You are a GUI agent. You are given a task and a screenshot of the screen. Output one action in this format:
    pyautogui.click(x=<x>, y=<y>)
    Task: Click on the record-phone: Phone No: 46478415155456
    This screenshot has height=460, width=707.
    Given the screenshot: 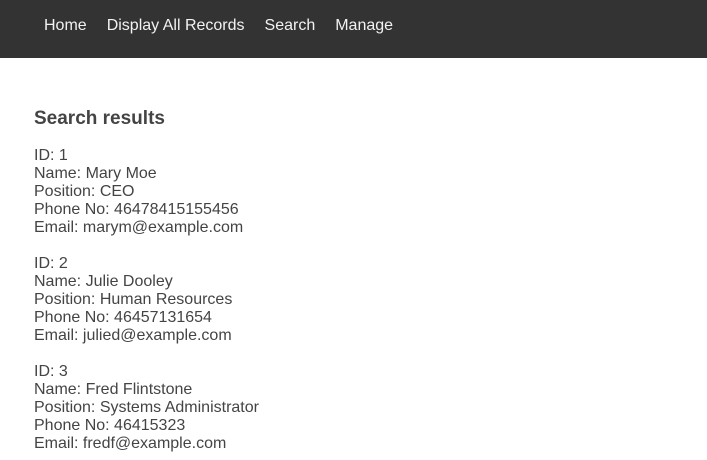 What is the action you would take?
    pyautogui.click(x=136, y=209)
    